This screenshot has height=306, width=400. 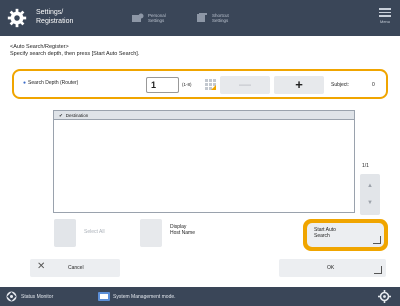 I want to click on settings-gear-icon, so click(x=384, y=296).